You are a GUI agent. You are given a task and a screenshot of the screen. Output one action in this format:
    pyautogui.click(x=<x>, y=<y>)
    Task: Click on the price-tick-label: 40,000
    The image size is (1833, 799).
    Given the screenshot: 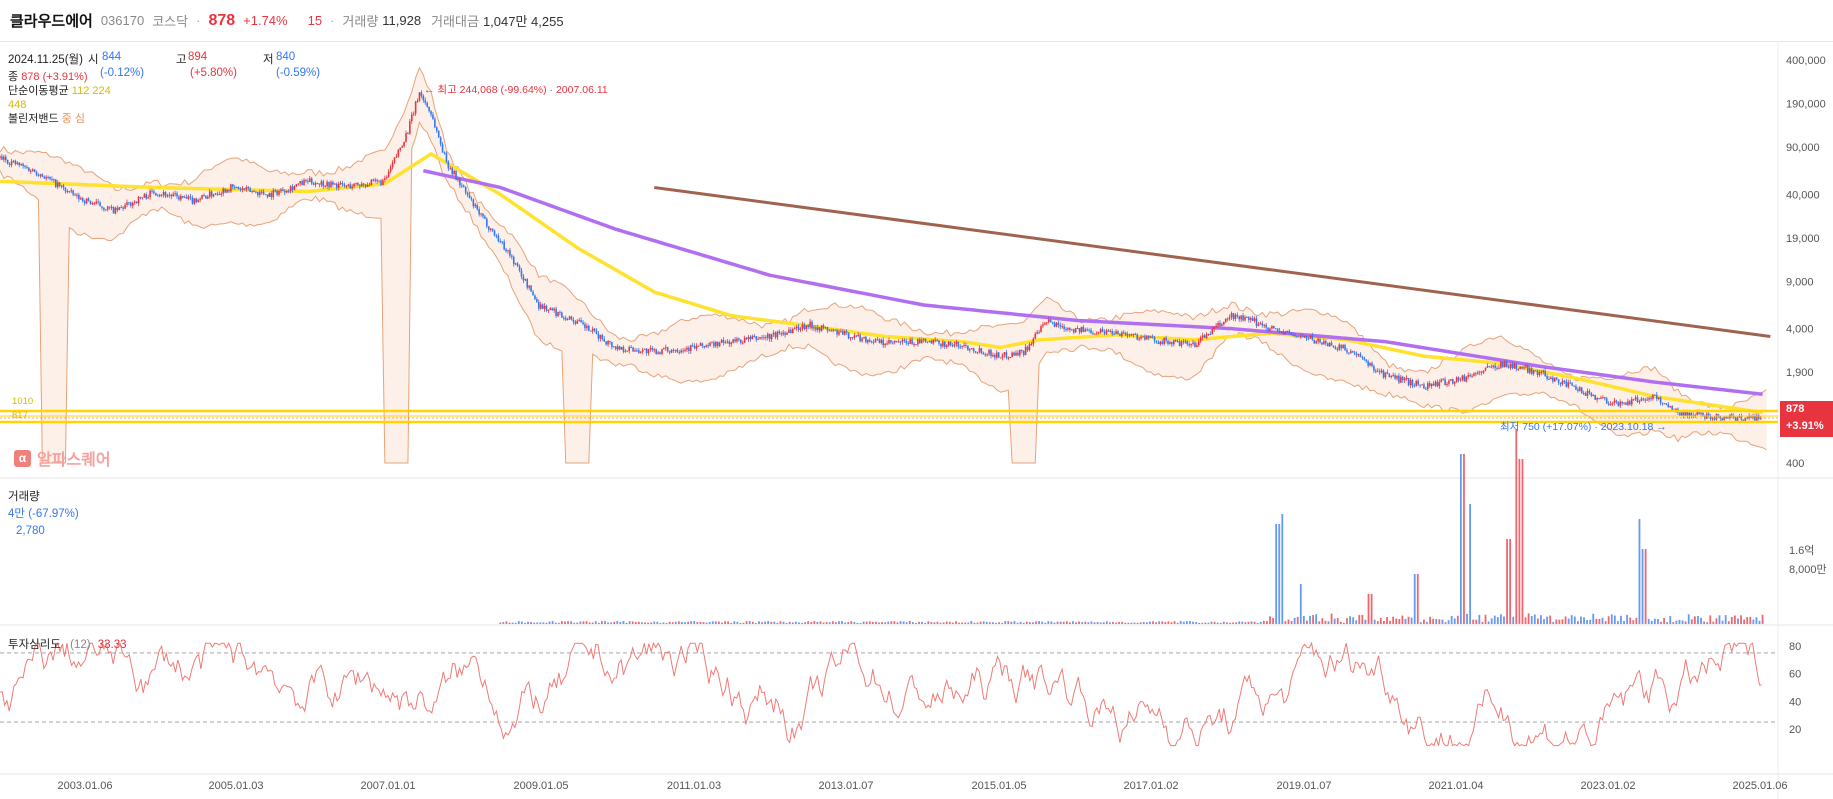 What is the action you would take?
    pyautogui.click(x=1803, y=195)
    